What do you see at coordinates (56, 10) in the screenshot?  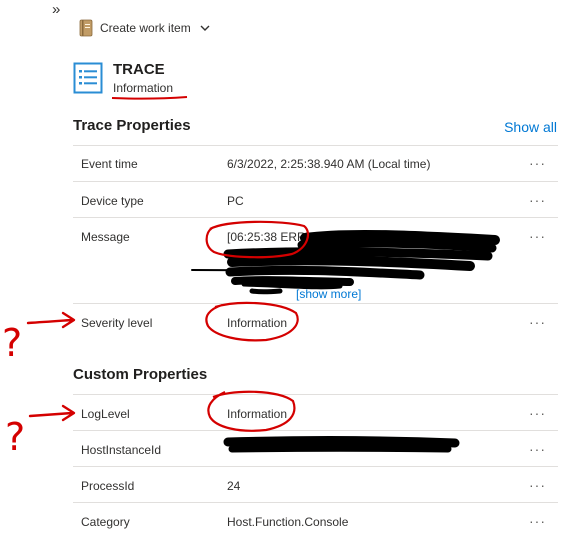 I see `expand-panel-icon: »` at bounding box center [56, 10].